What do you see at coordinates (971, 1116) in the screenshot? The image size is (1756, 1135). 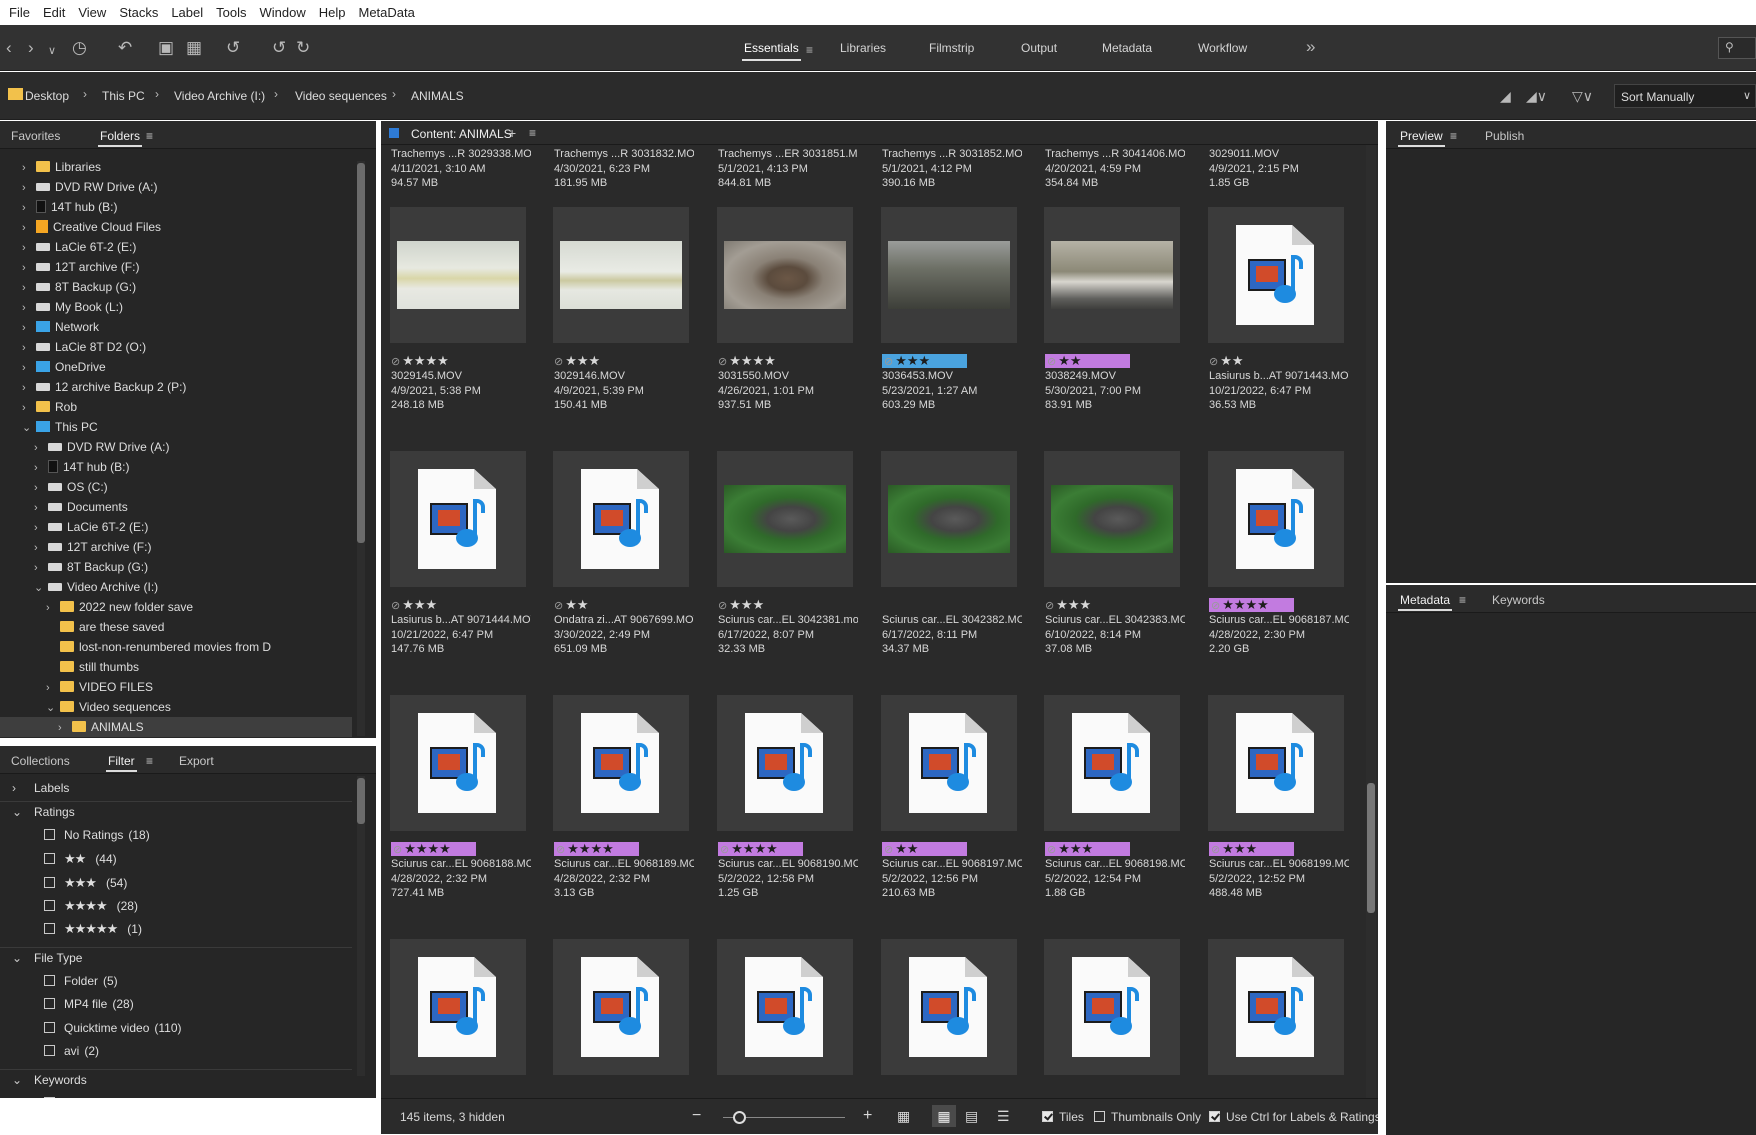 I see `details-view-icon: ▤` at bounding box center [971, 1116].